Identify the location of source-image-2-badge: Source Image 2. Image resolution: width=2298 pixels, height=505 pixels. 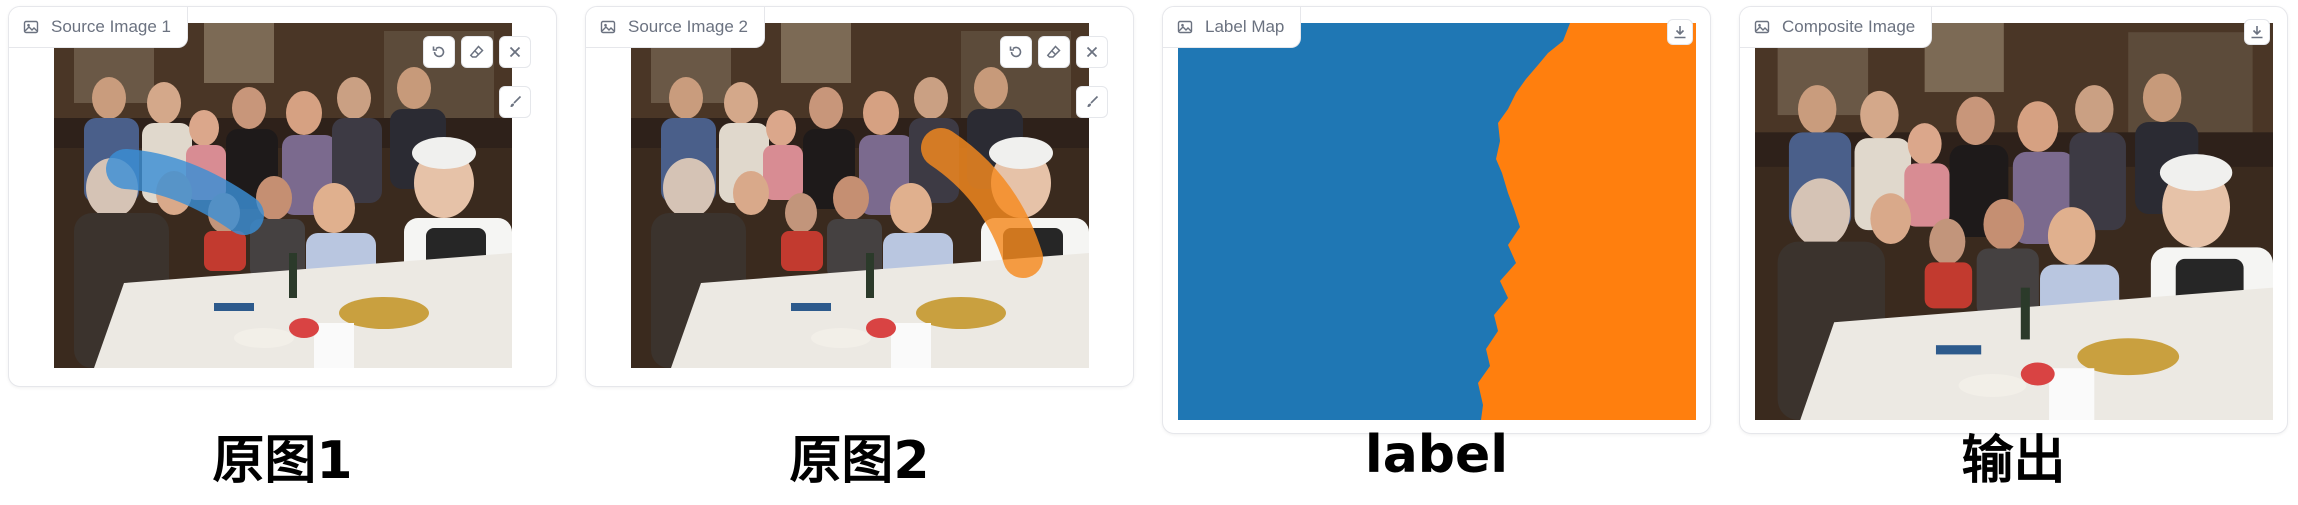
(676, 27).